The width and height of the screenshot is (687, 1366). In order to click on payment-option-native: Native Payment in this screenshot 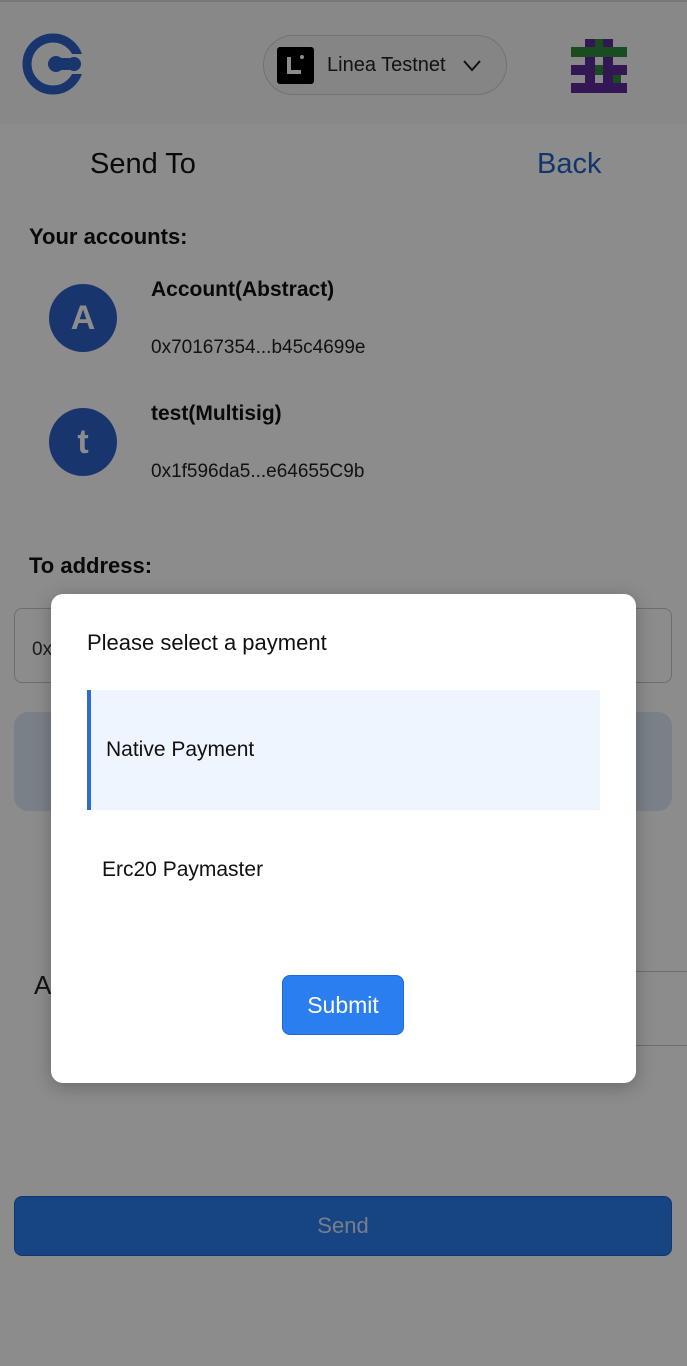, I will do `click(343, 750)`.